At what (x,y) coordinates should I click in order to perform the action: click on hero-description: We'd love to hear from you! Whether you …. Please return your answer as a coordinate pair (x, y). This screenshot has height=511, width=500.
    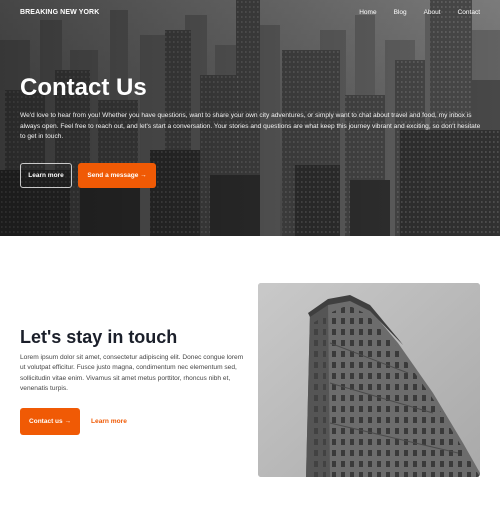
    Looking at the image, I should click on (250, 126).